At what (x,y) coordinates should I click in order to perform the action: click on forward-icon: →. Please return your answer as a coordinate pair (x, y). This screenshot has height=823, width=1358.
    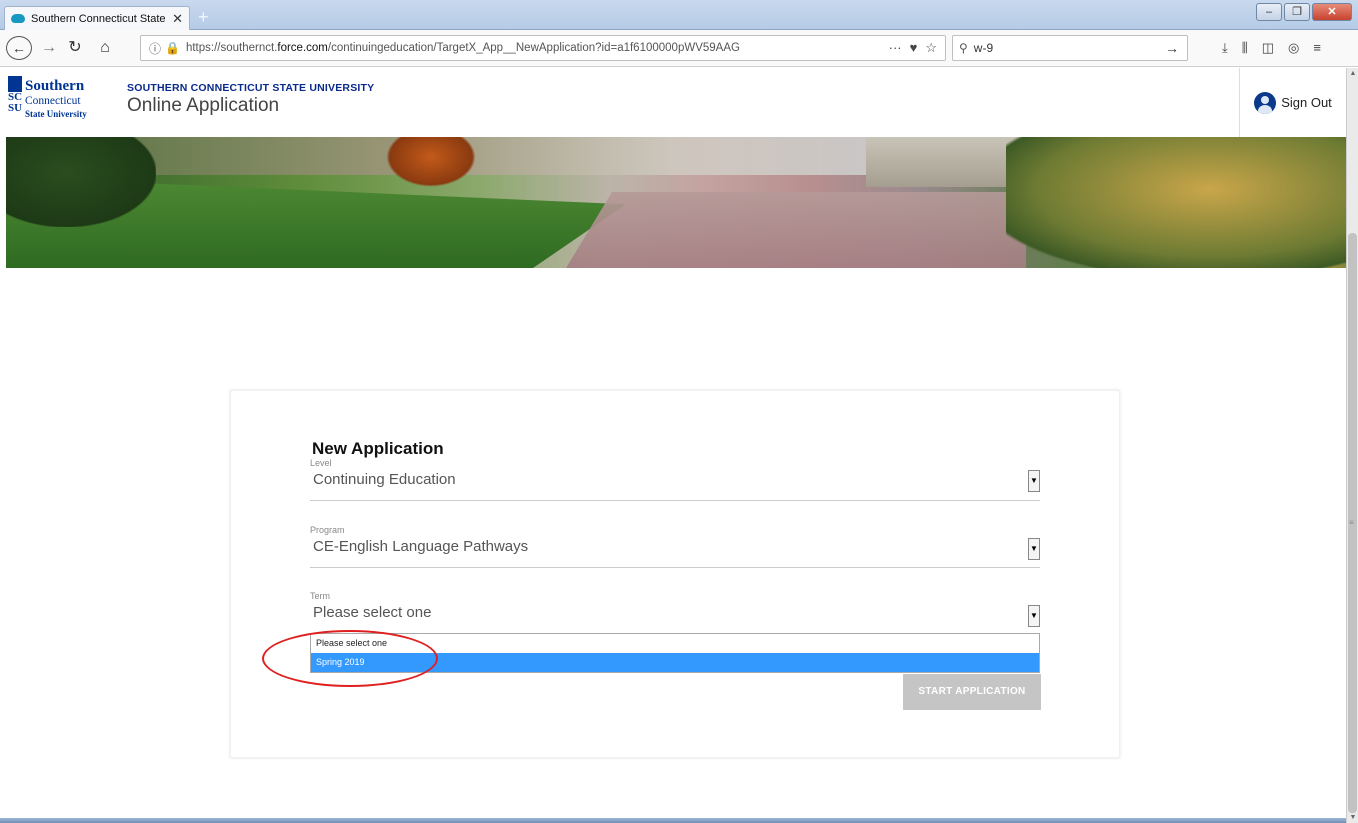
    Looking at the image, I should click on (49, 48).